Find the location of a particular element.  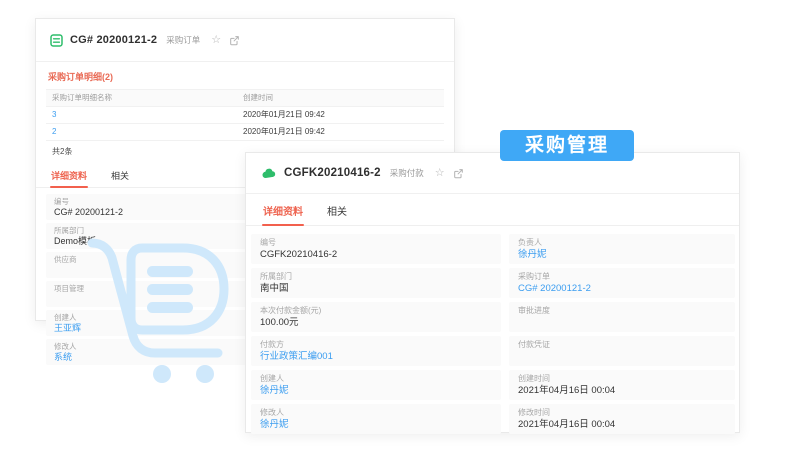

shopping-cart-watermark is located at coordinates (158, 310).